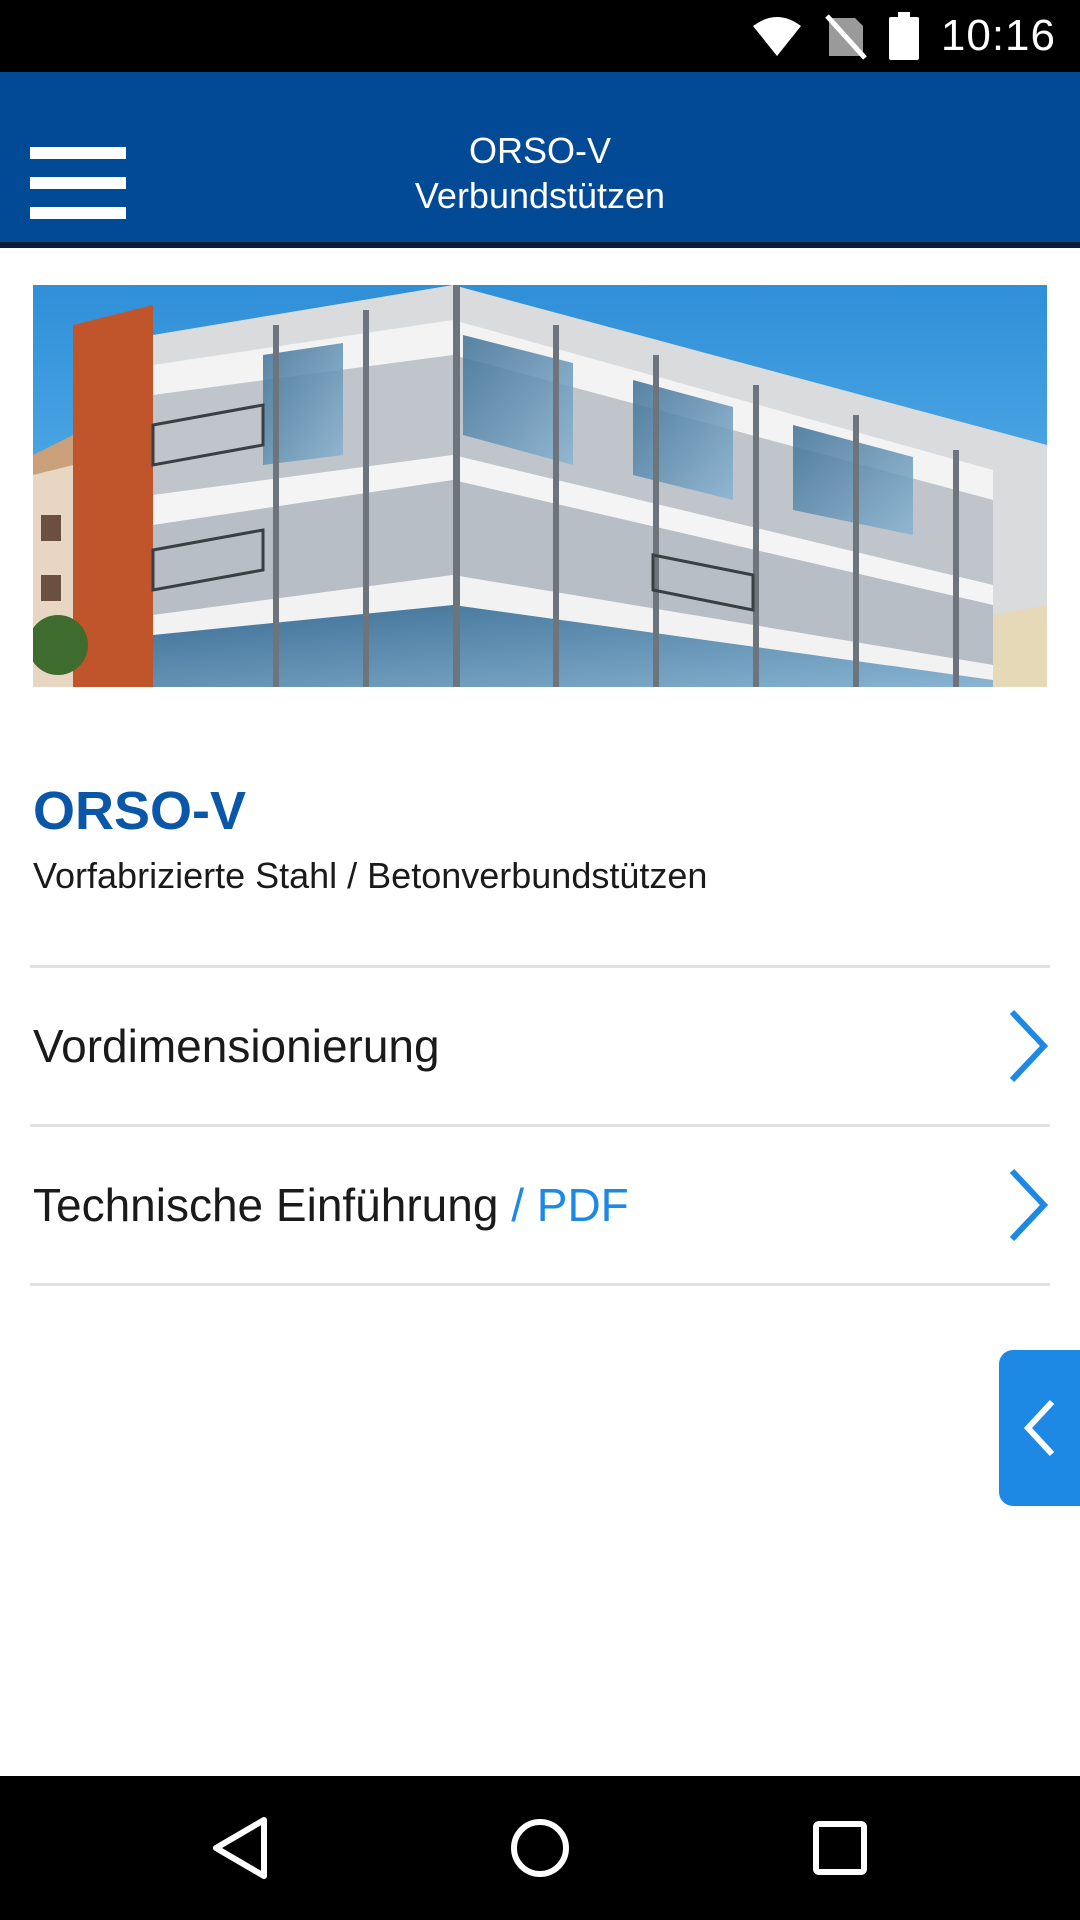 The image size is (1080, 1920). Describe the element at coordinates (563, 1205) in the screenshot. I see `pdf-suffix: / PDF` at that location.